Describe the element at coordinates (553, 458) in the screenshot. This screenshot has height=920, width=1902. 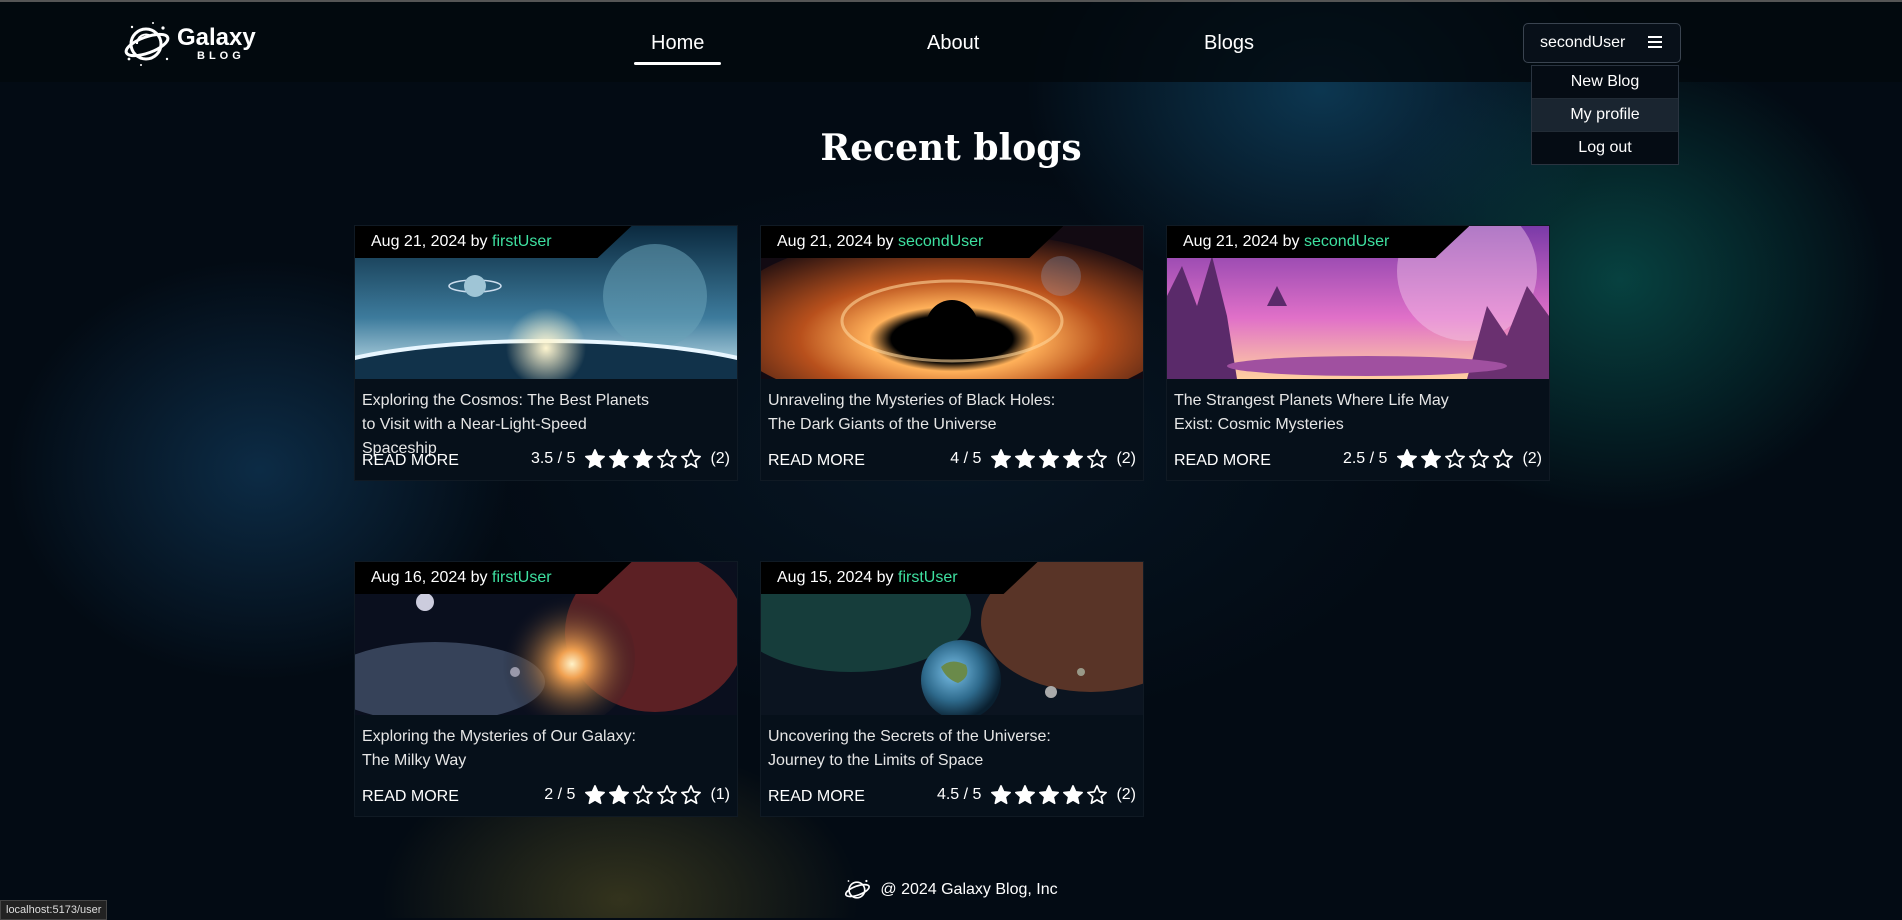
I see `rating-score: 3.5 / 5` at that location.